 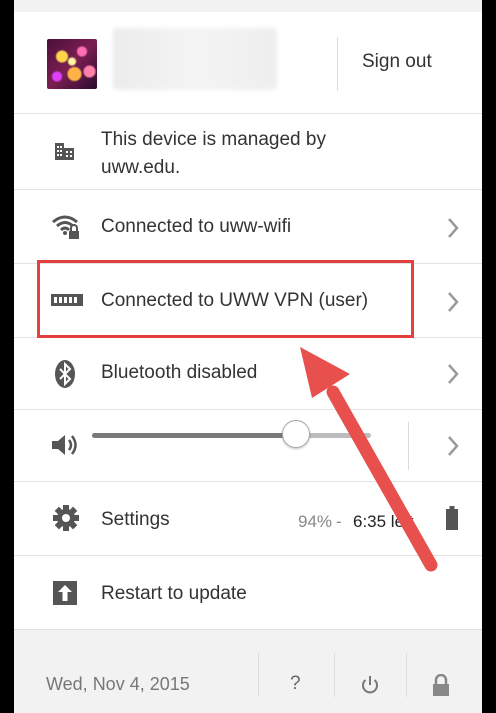 What do you see at coordinates (369, 459) in the screenshot?
I see `annotation-arrow` at bounding box center [369, 459].